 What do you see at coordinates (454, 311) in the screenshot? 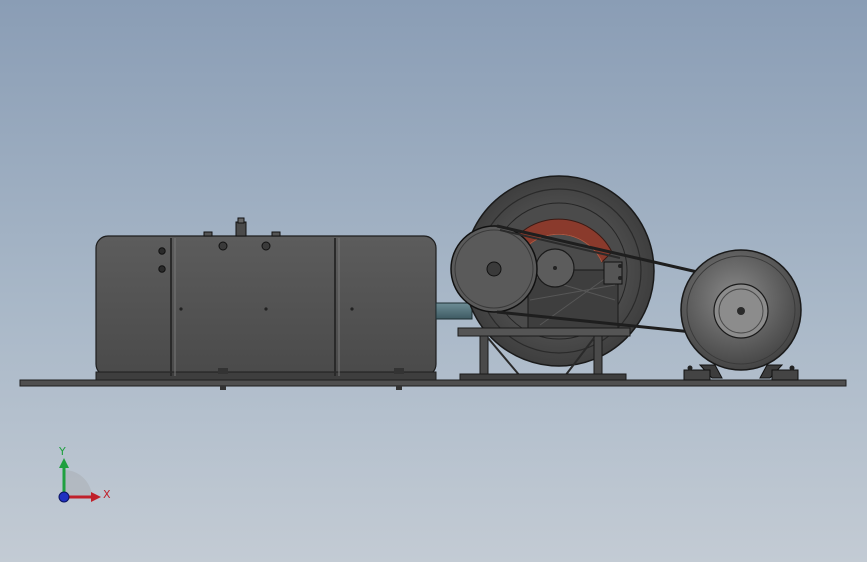
I see `connecting-pipe` at bounding box center [454, 311].